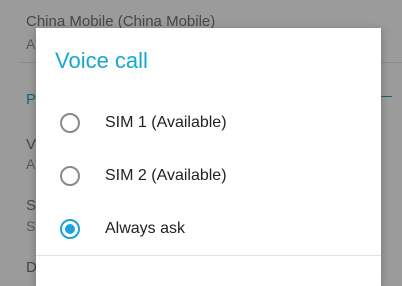  Describe the element at coordinates (166, 122) in the screenshot. I see `option-label: SIM 1 (Available)` at that location.